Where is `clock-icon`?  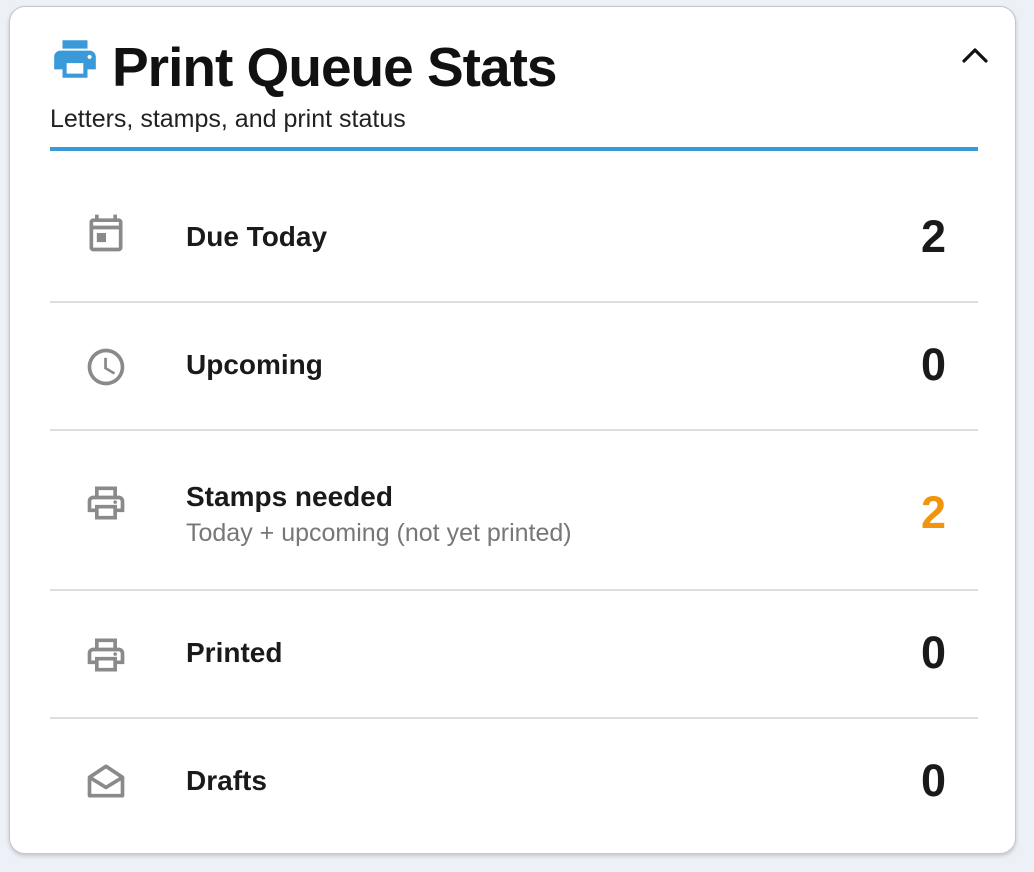
clock-icon is located at coordinates (106, 367).